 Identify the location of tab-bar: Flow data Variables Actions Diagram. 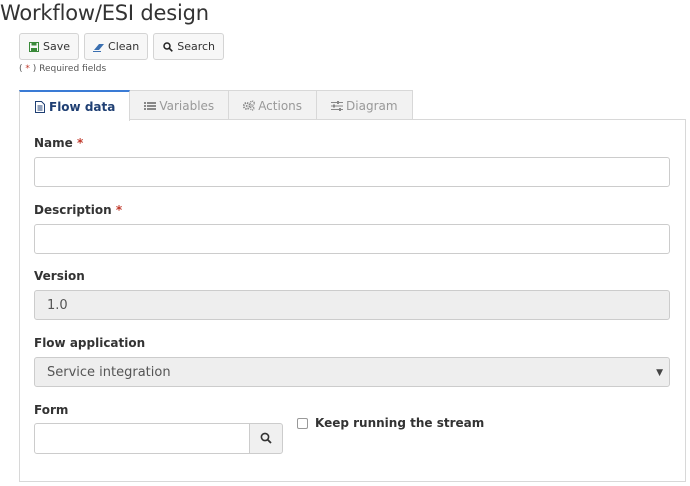
(216, 105).